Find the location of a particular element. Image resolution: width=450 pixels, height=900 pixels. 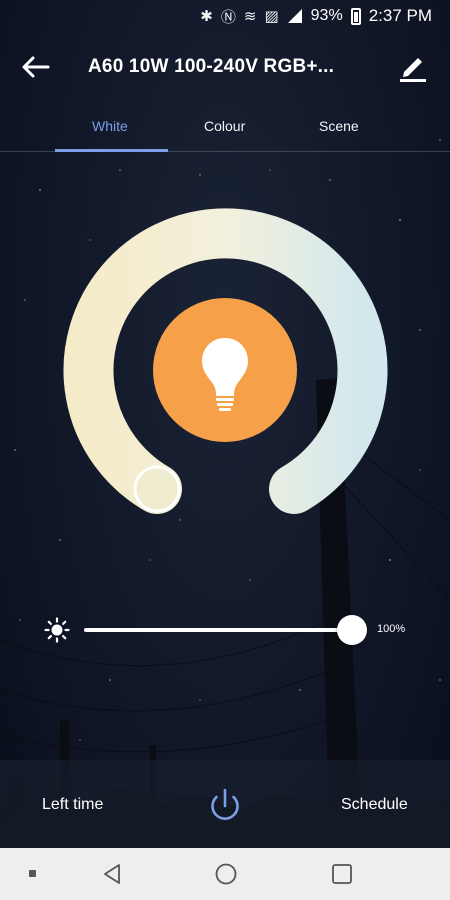

nav-dot-icon is located at coordinates (32, 873).